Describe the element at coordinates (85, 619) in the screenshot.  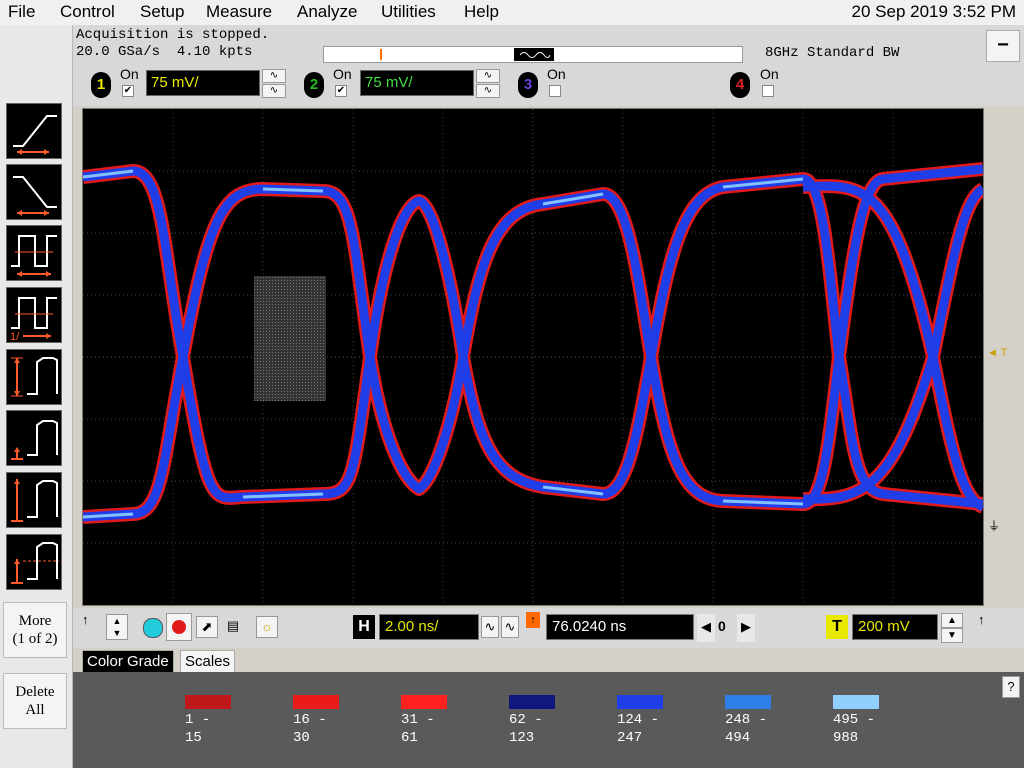
I see `scroll-up-arrow: ↑` at that location.